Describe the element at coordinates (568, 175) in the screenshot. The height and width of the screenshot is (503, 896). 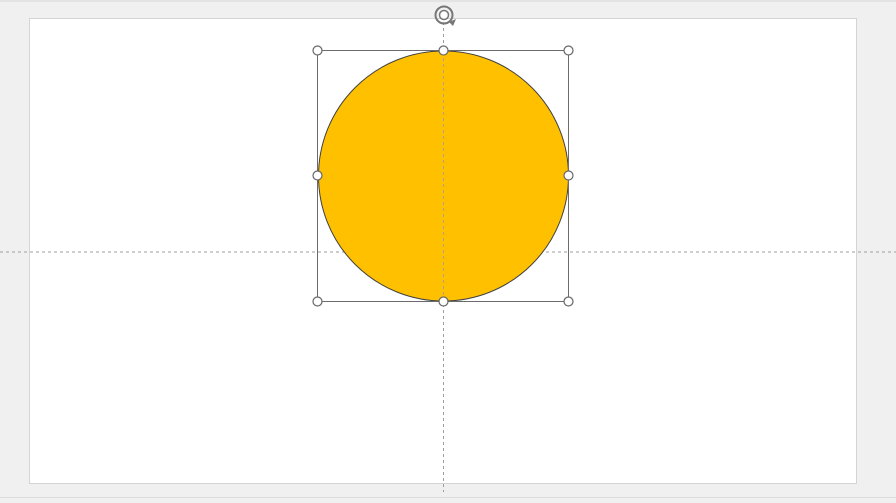
I see `resize-handle-middle-right` at that location.